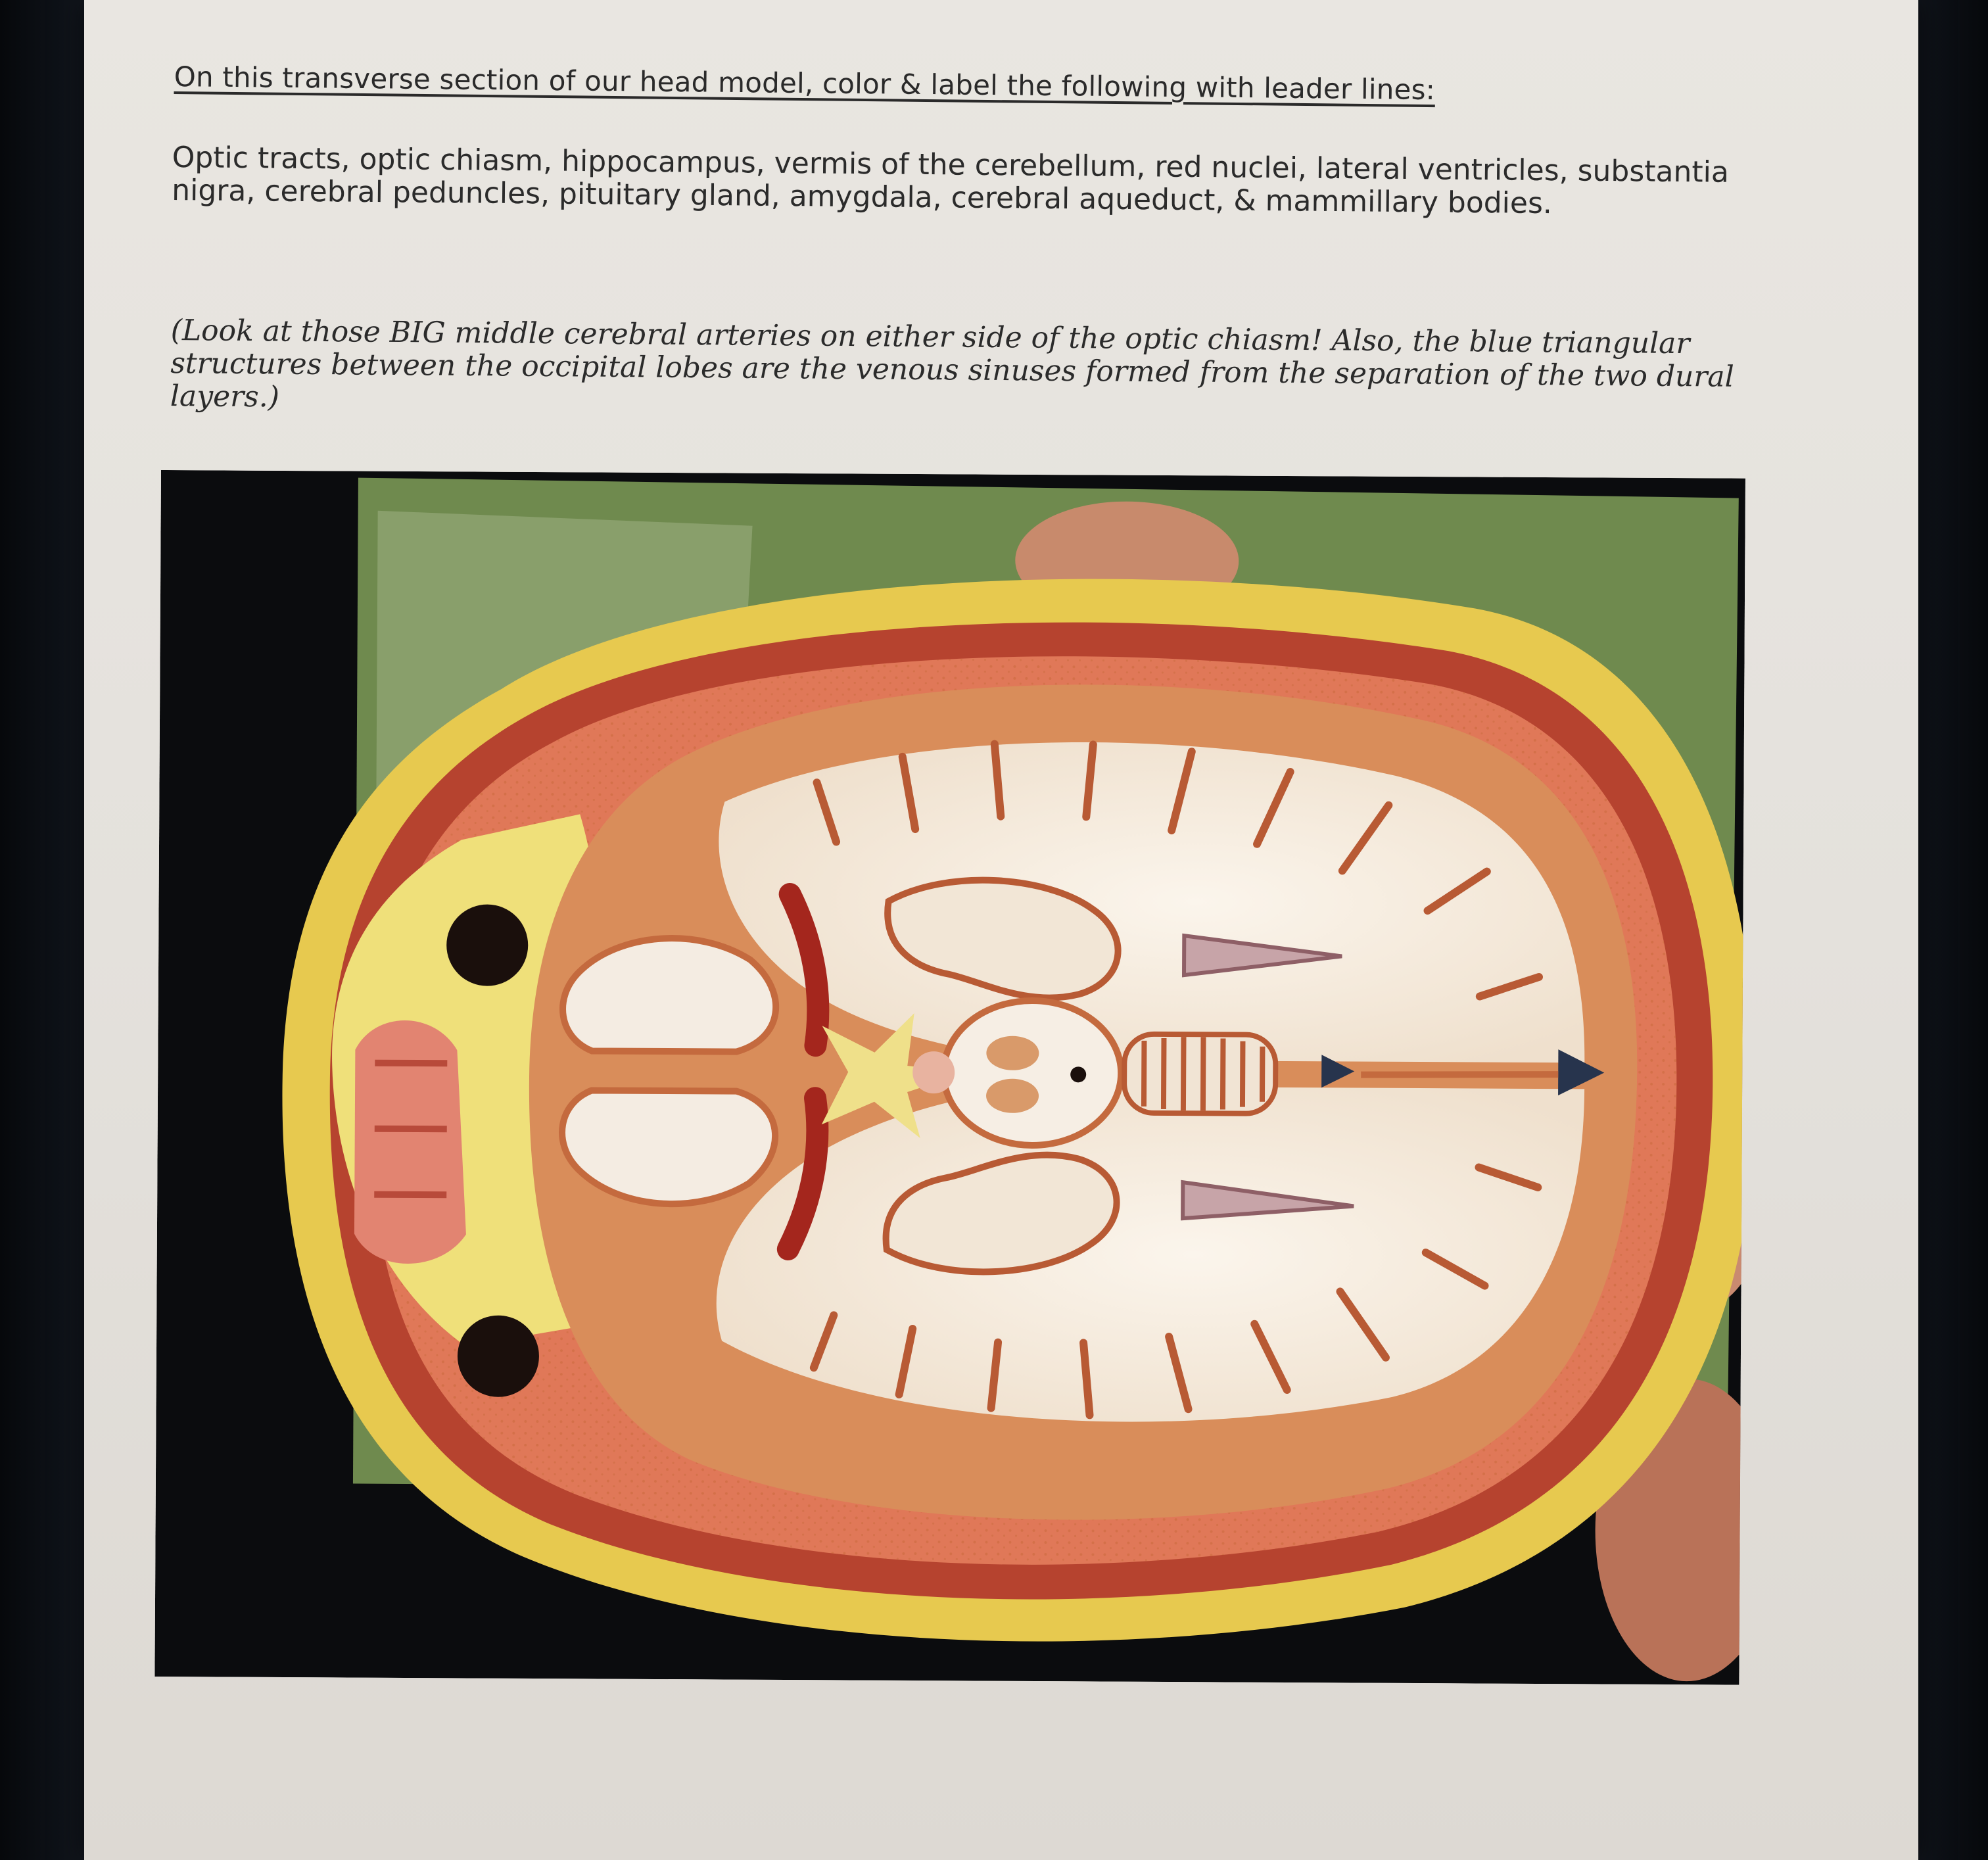 Image resolution: width=1988 pixels, height=1860 pixels. What do you see at coordinates (1032, 1073) in the screenshot?
I see `midbrain` at bounding box center [1032, 1073].